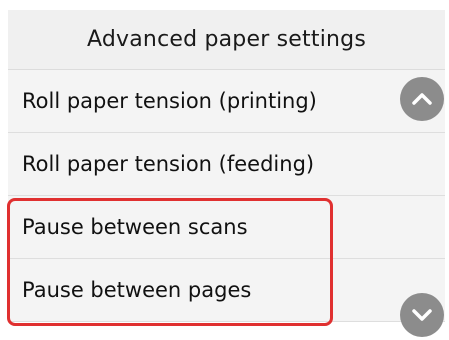 This screenshot has height=340, width=449. I want to click on menu-item-label: Pause between scans, so click(135, 227).